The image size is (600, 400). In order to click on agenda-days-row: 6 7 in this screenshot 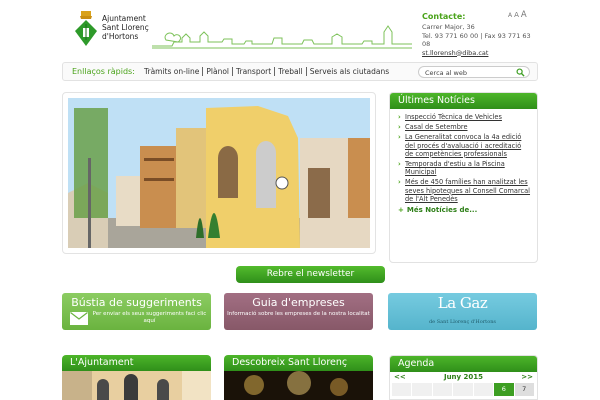, I will do `click(463, 389)`.